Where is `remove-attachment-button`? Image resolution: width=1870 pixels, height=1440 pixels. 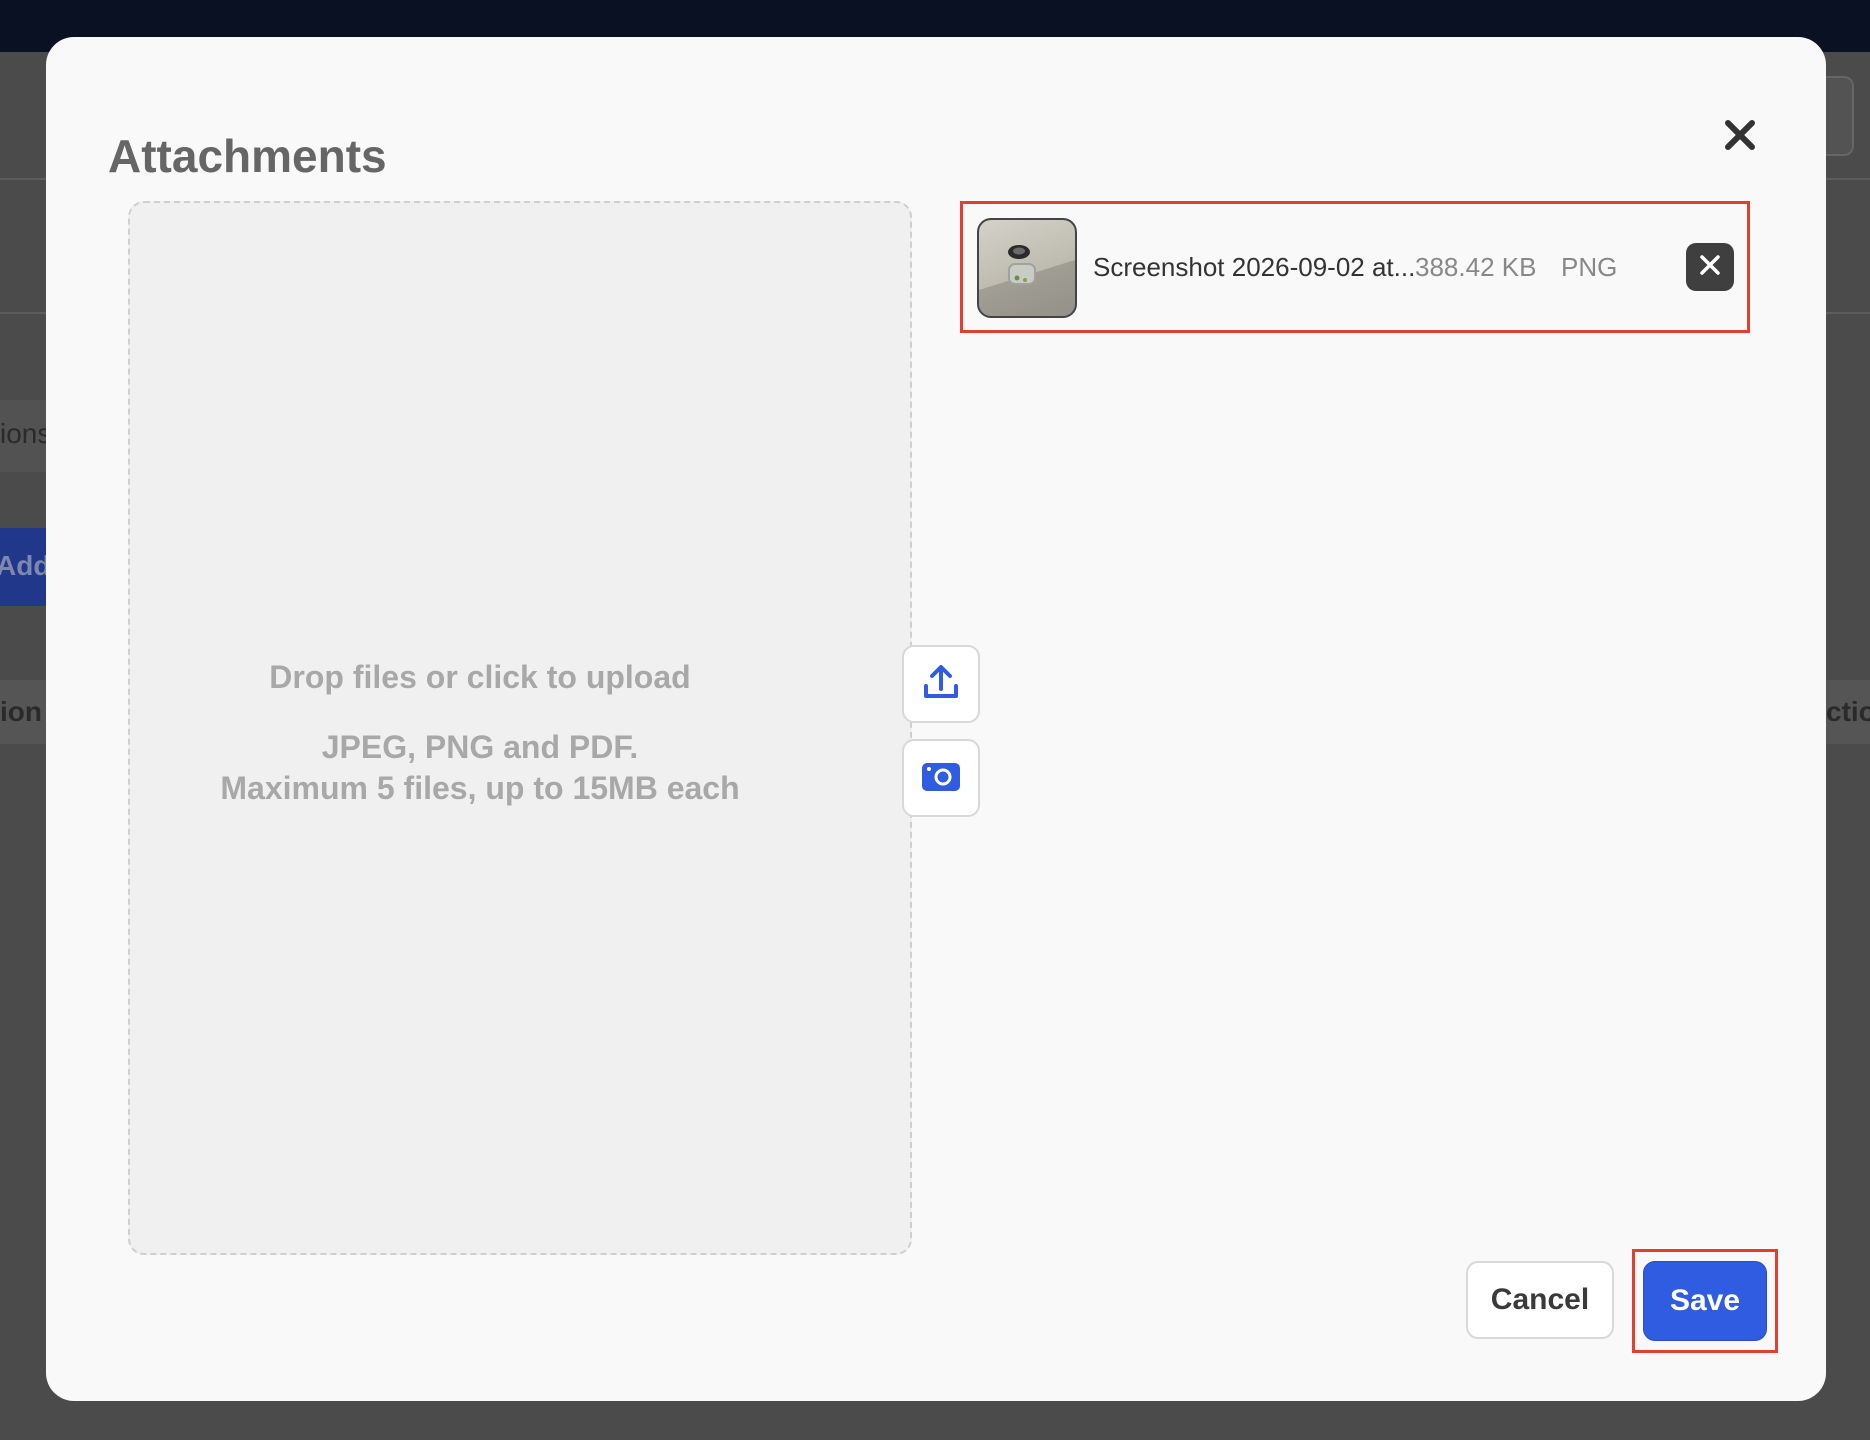 remove-attachment-button is located at coordinates (1710, 267).